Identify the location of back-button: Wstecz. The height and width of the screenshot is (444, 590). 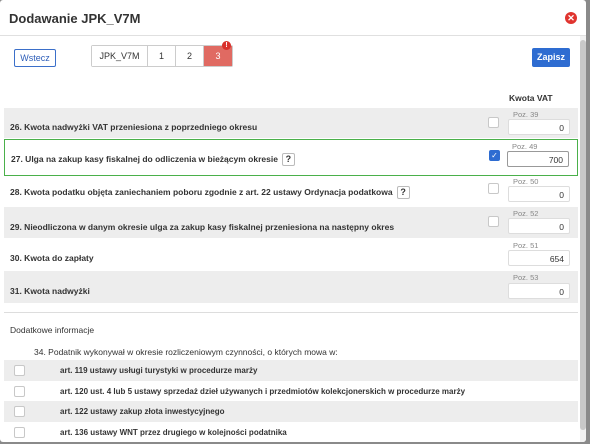
(35, 58).